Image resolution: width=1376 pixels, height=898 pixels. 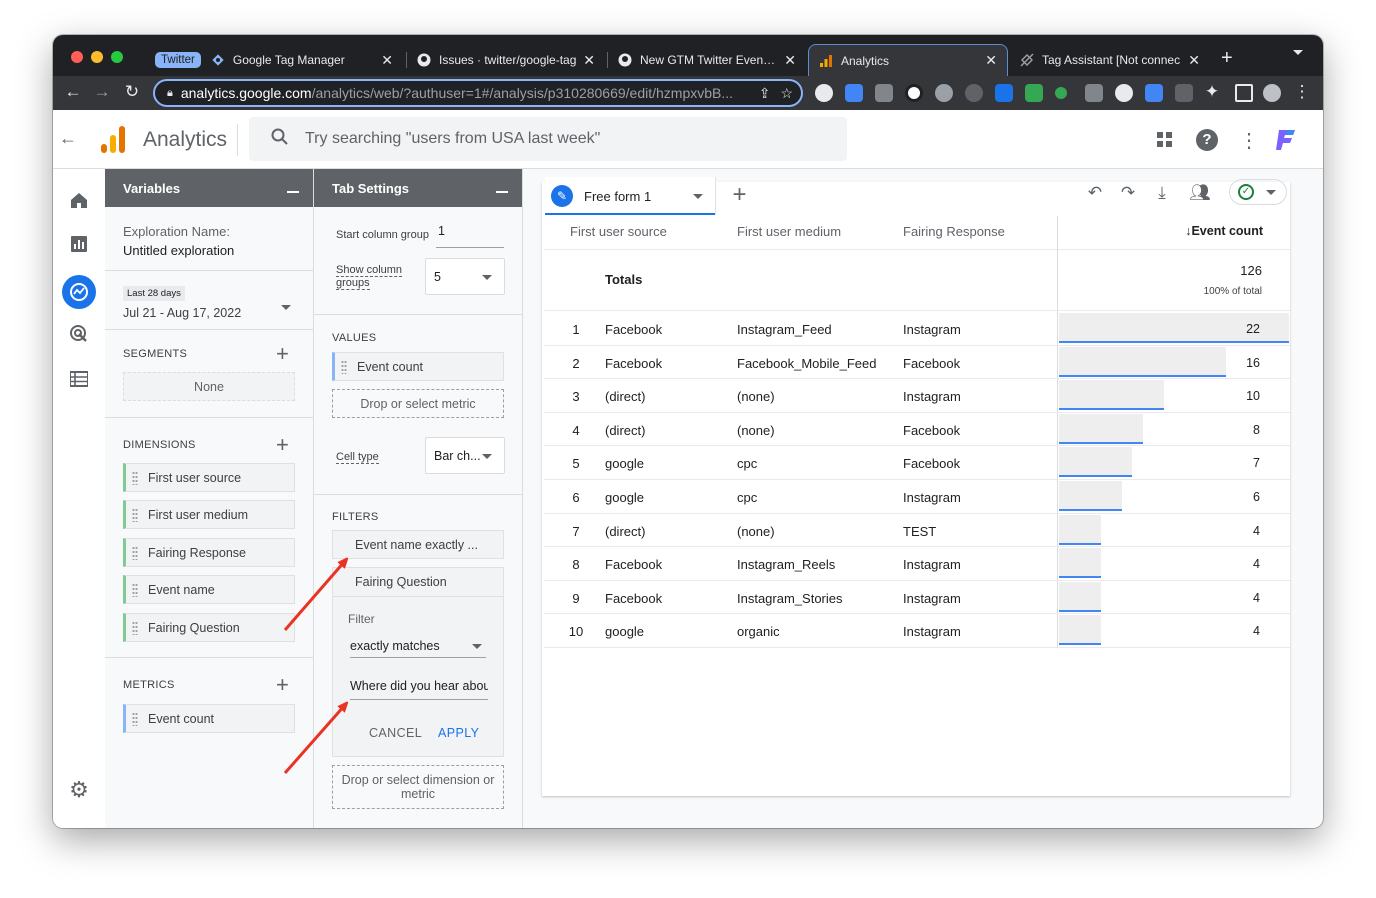 I want to click on table-row: 9 Facebook Instagram_Stories Instagram 4, so click(x=917, y=598).